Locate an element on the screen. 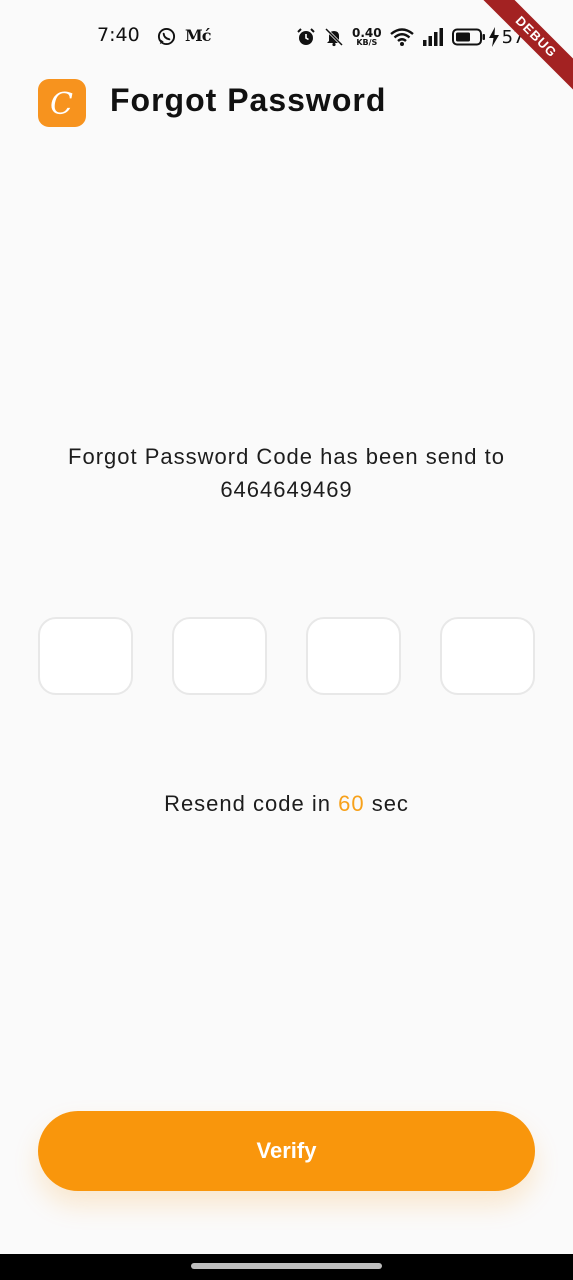  wifi-icon is located at coordinates (401, 37).